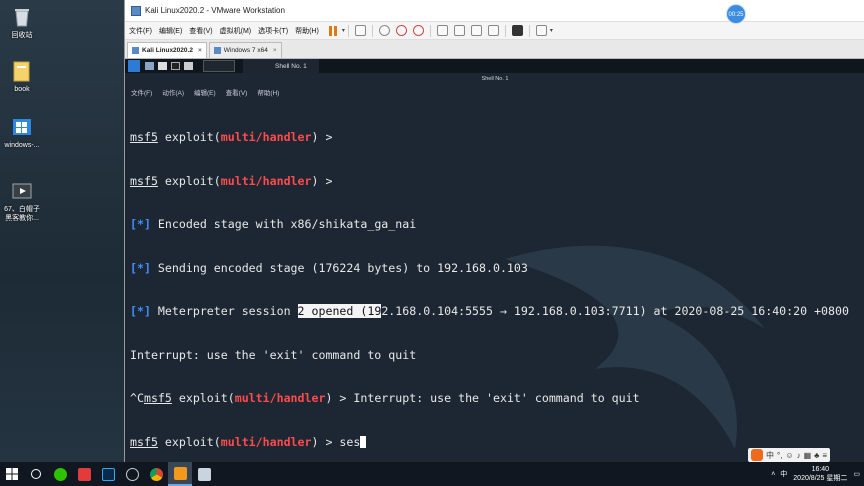 Image resolution: width=864 pixels, height=486 pixels. What do you see at coordinates (268, 92) in the screenshot?
I see `kali-menu-help: 帮助(H)` at bounding box center [268, 92].